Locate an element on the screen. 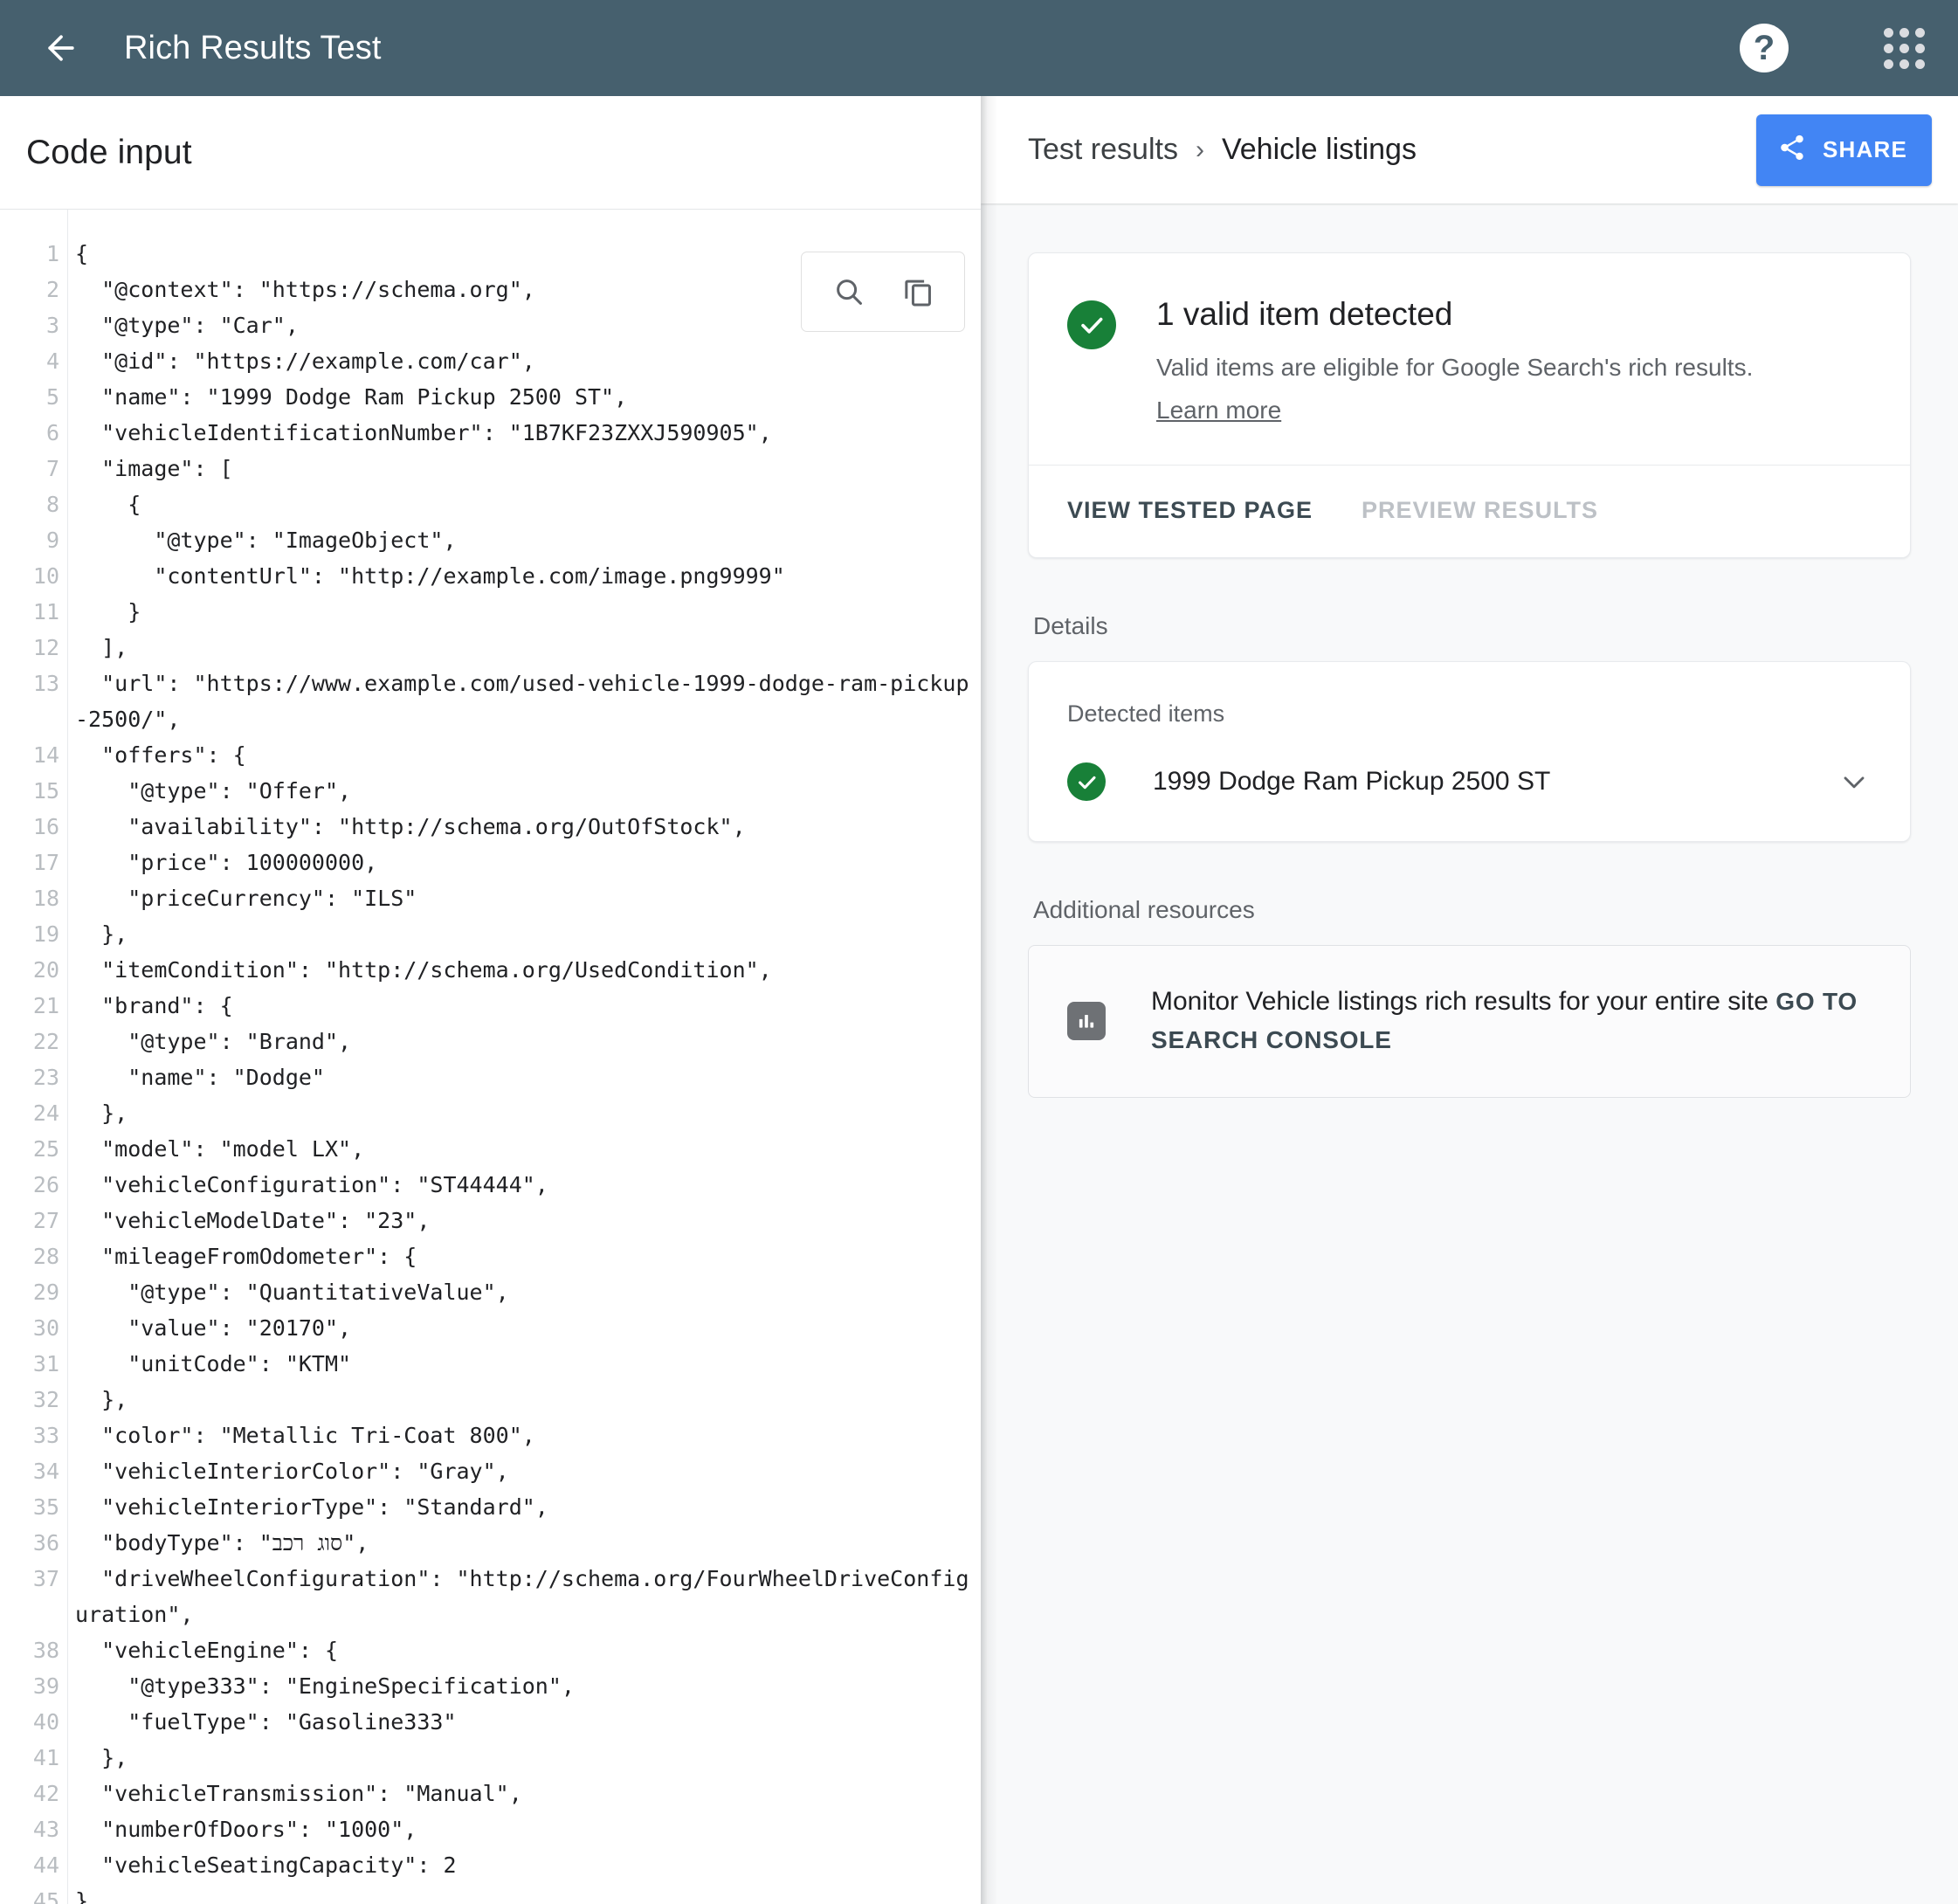 The width and height of the screenshot is (1958, 1904). line-number: 10 is located at coordinates (45, 576).